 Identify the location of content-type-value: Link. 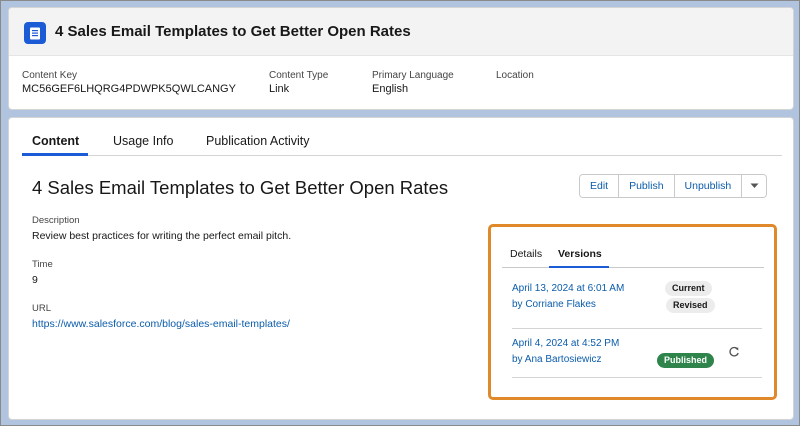
(279, 89).